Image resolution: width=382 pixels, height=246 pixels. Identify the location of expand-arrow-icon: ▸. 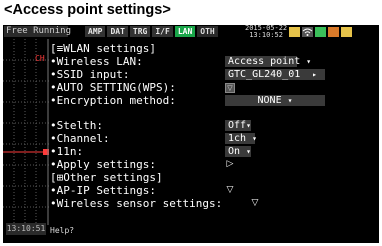
(314, 74).